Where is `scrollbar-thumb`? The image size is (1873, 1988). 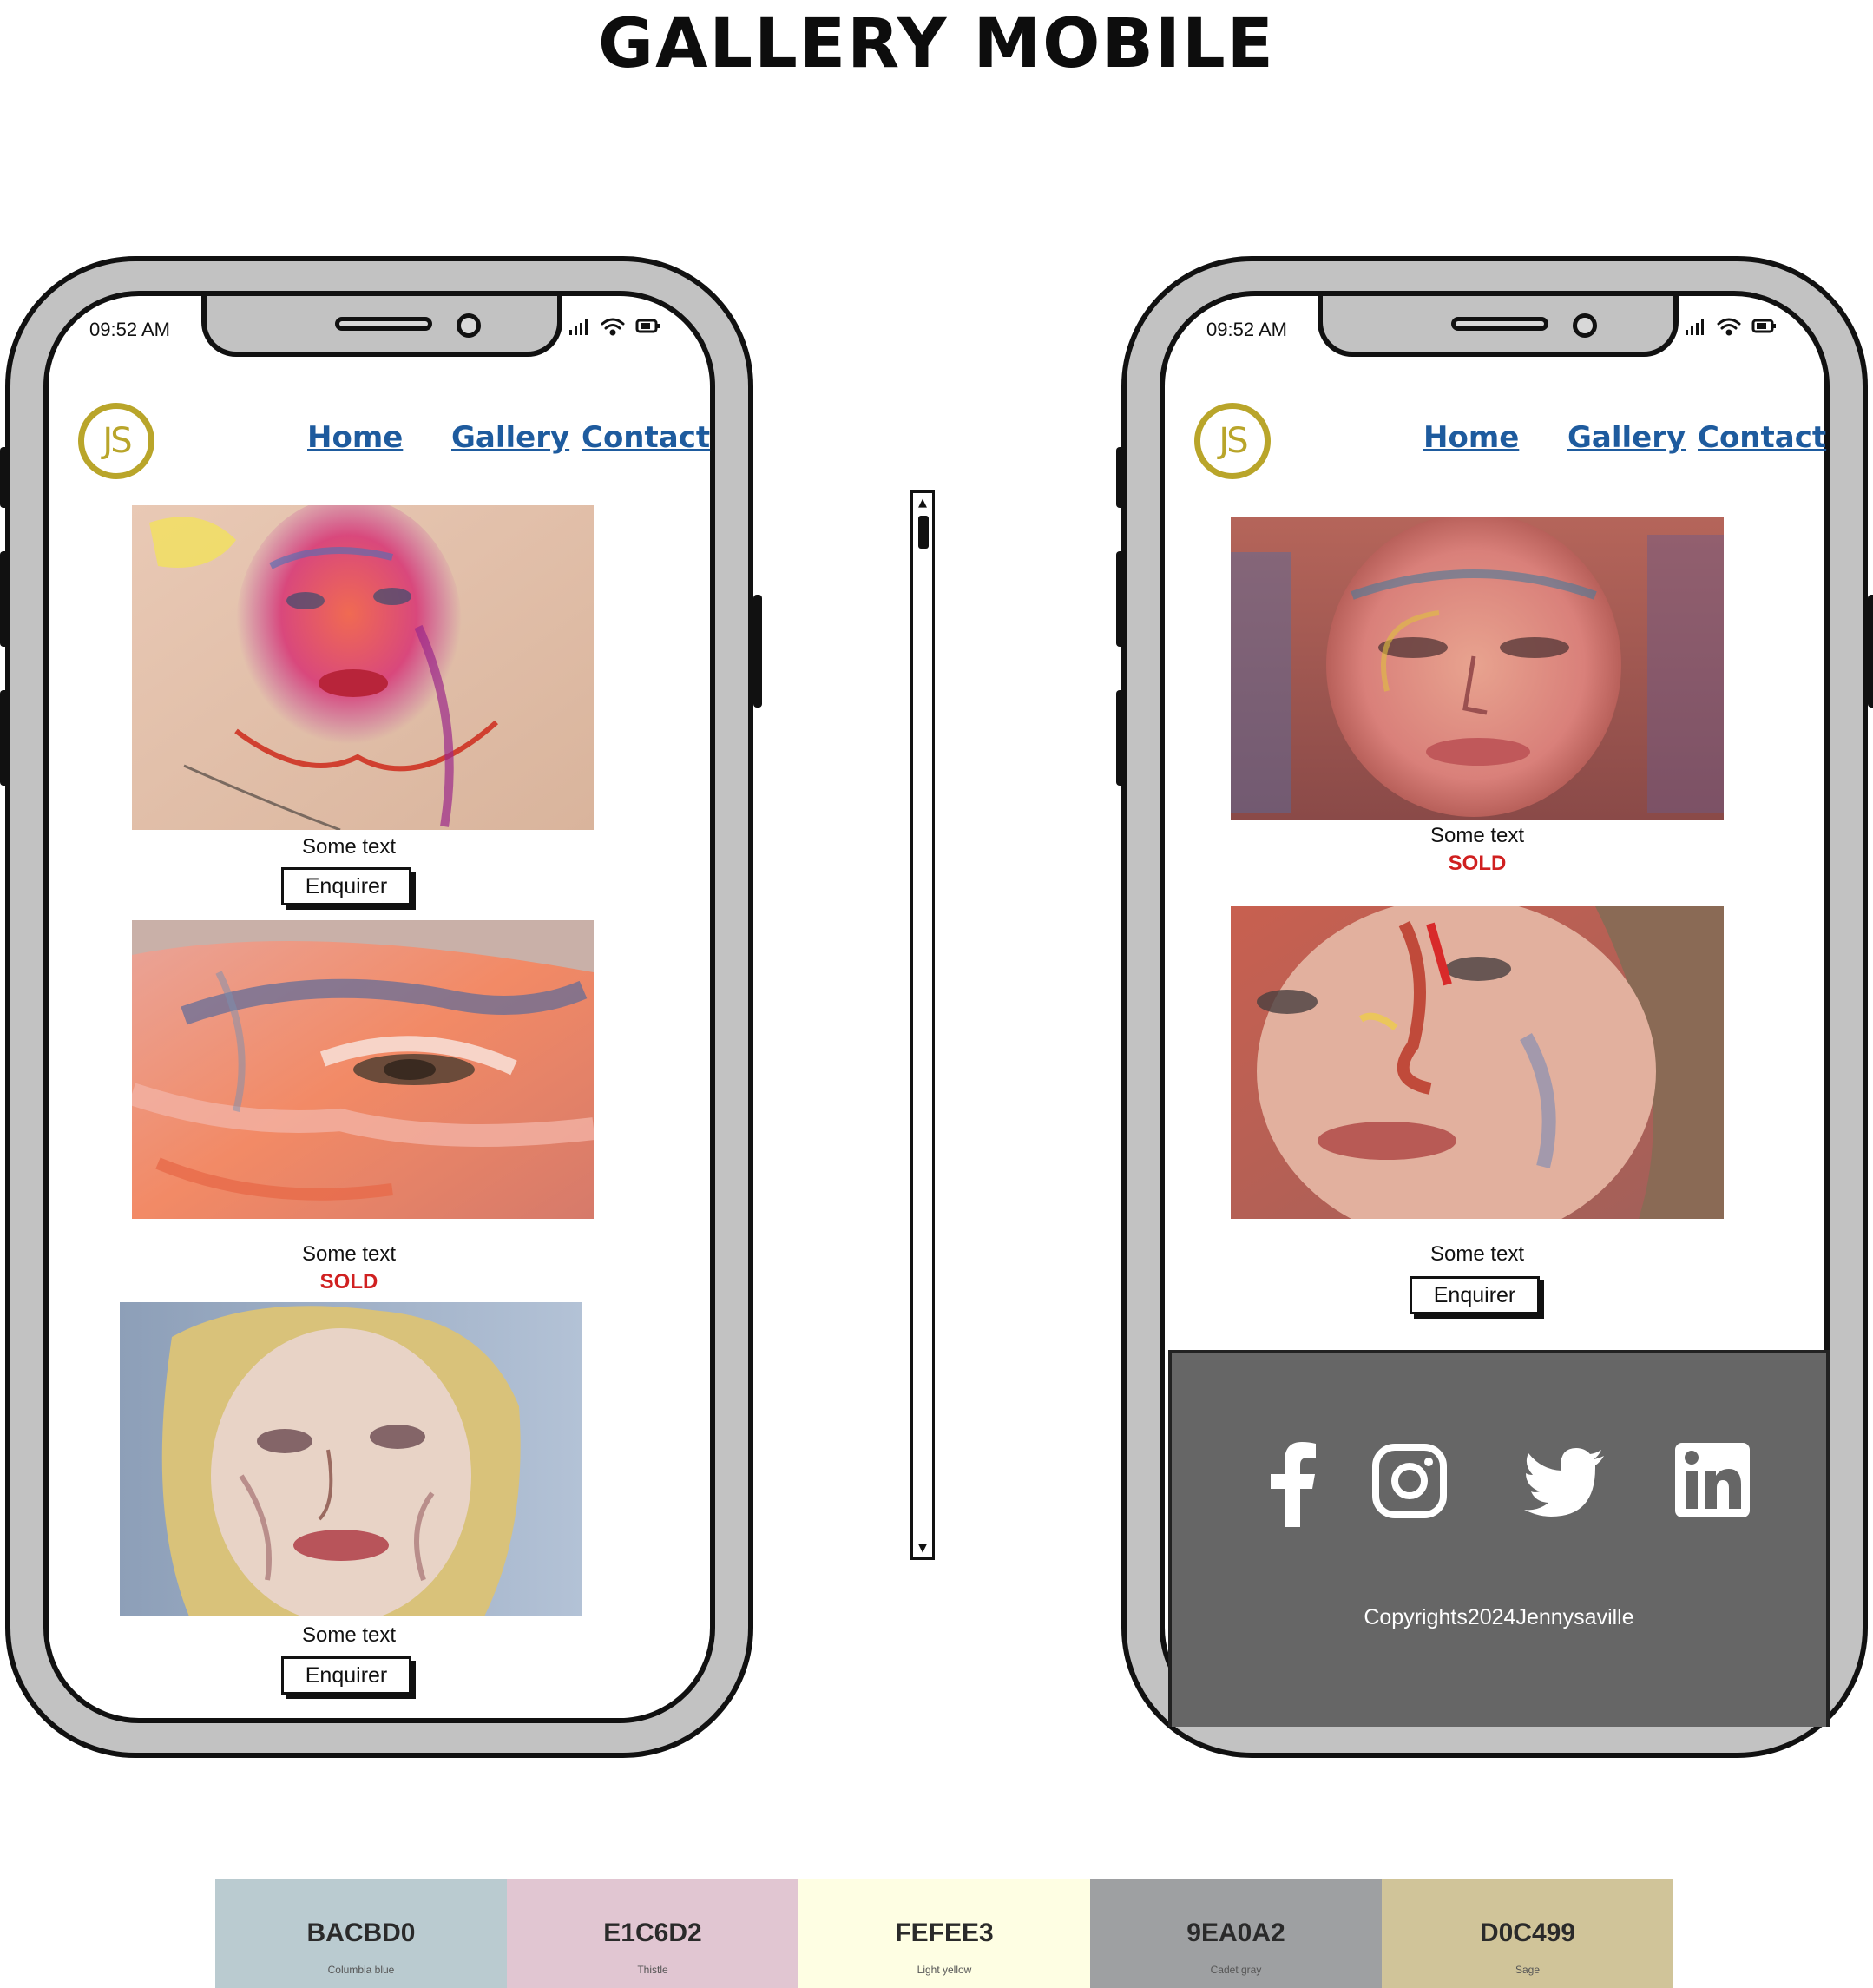
scrollbar-thumb is located at coordinates (923, 532).